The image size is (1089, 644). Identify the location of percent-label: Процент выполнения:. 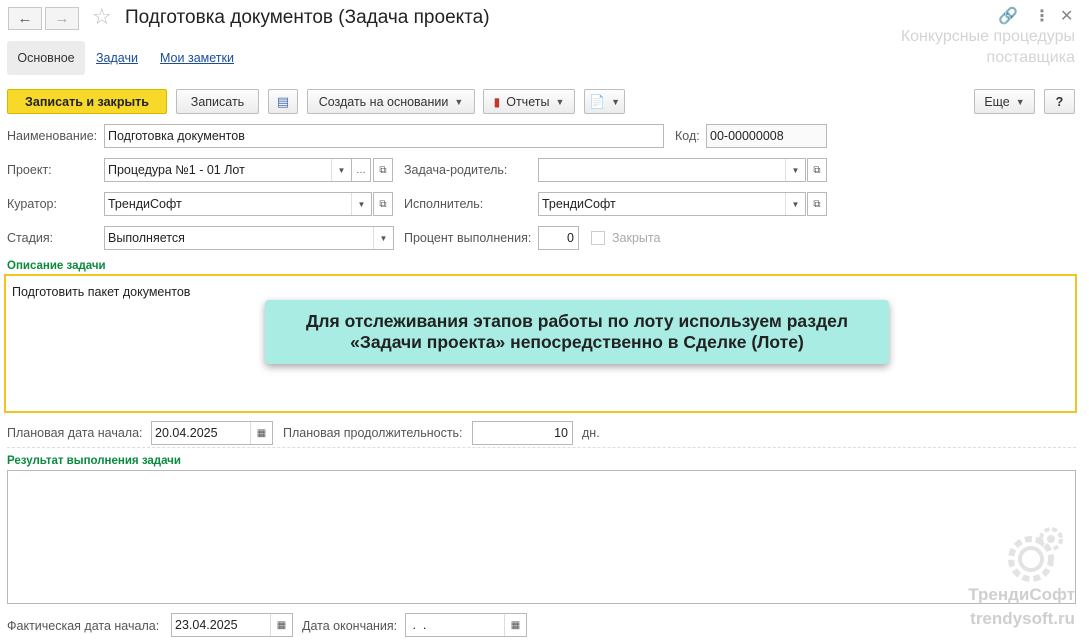
(468, 238).